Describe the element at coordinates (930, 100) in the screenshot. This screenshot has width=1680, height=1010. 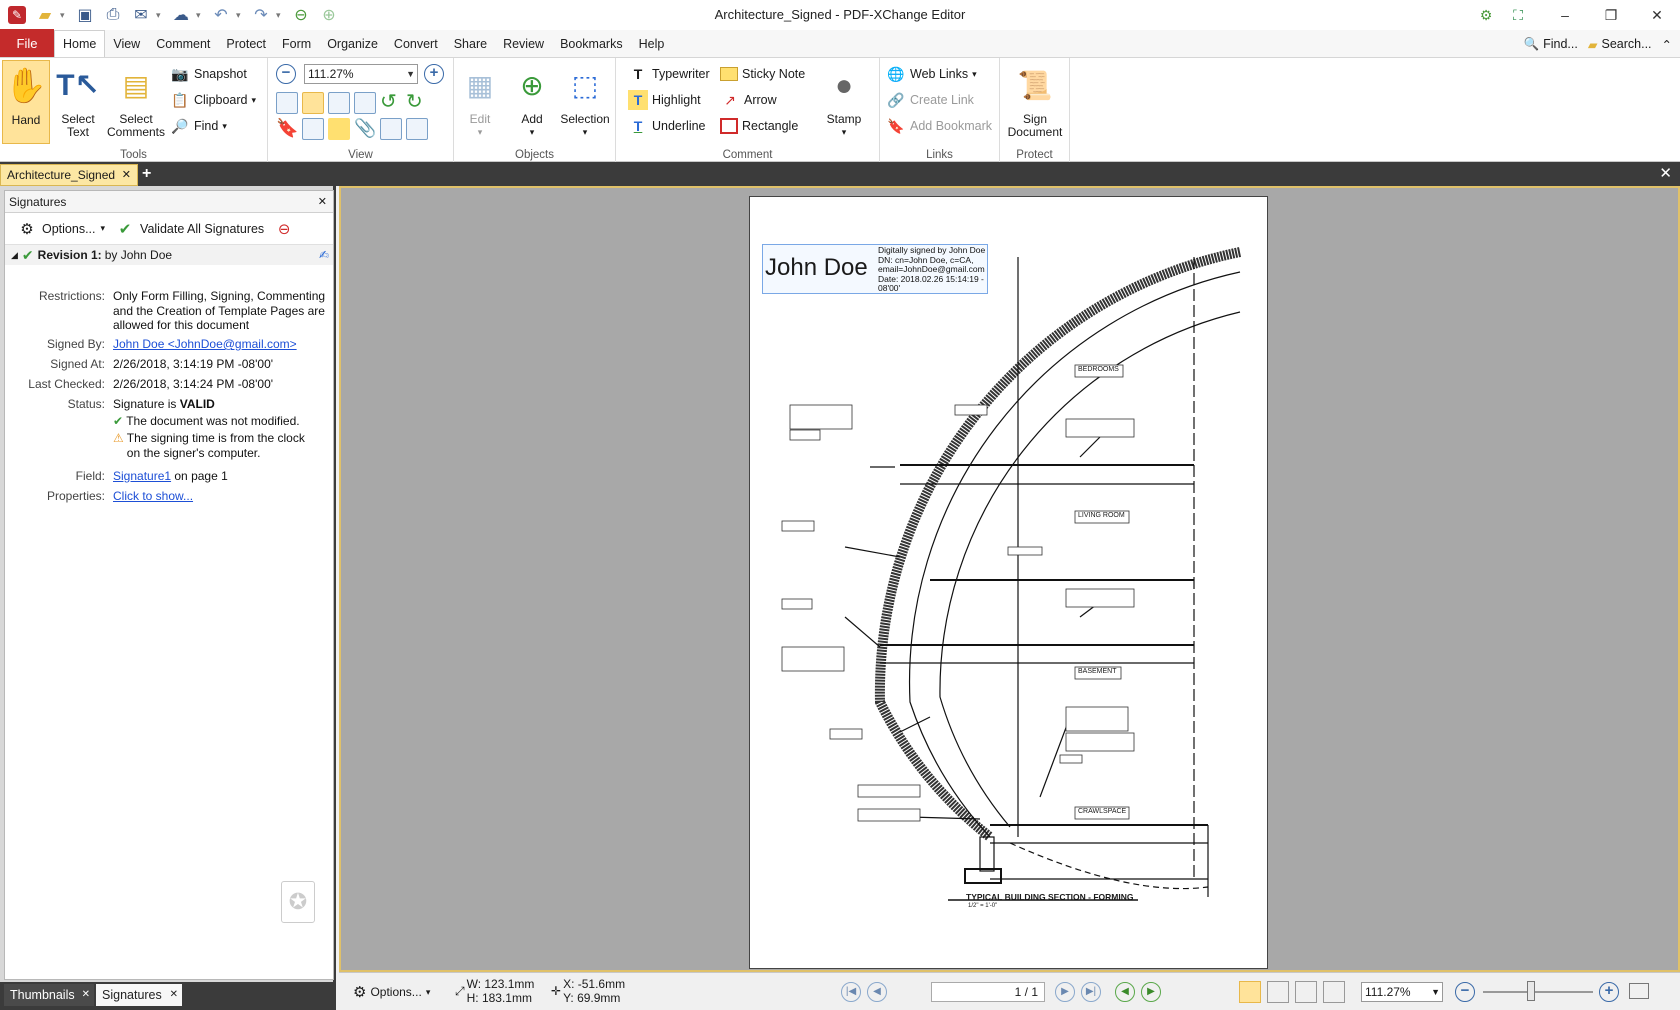
I see `create-link-button: 🔗 Create Link` at that location.